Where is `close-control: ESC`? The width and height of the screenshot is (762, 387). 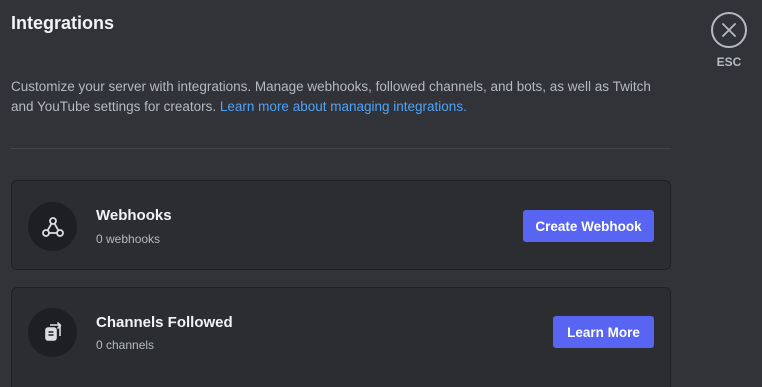
close-control: ESC is located at coordinates (729, 40).